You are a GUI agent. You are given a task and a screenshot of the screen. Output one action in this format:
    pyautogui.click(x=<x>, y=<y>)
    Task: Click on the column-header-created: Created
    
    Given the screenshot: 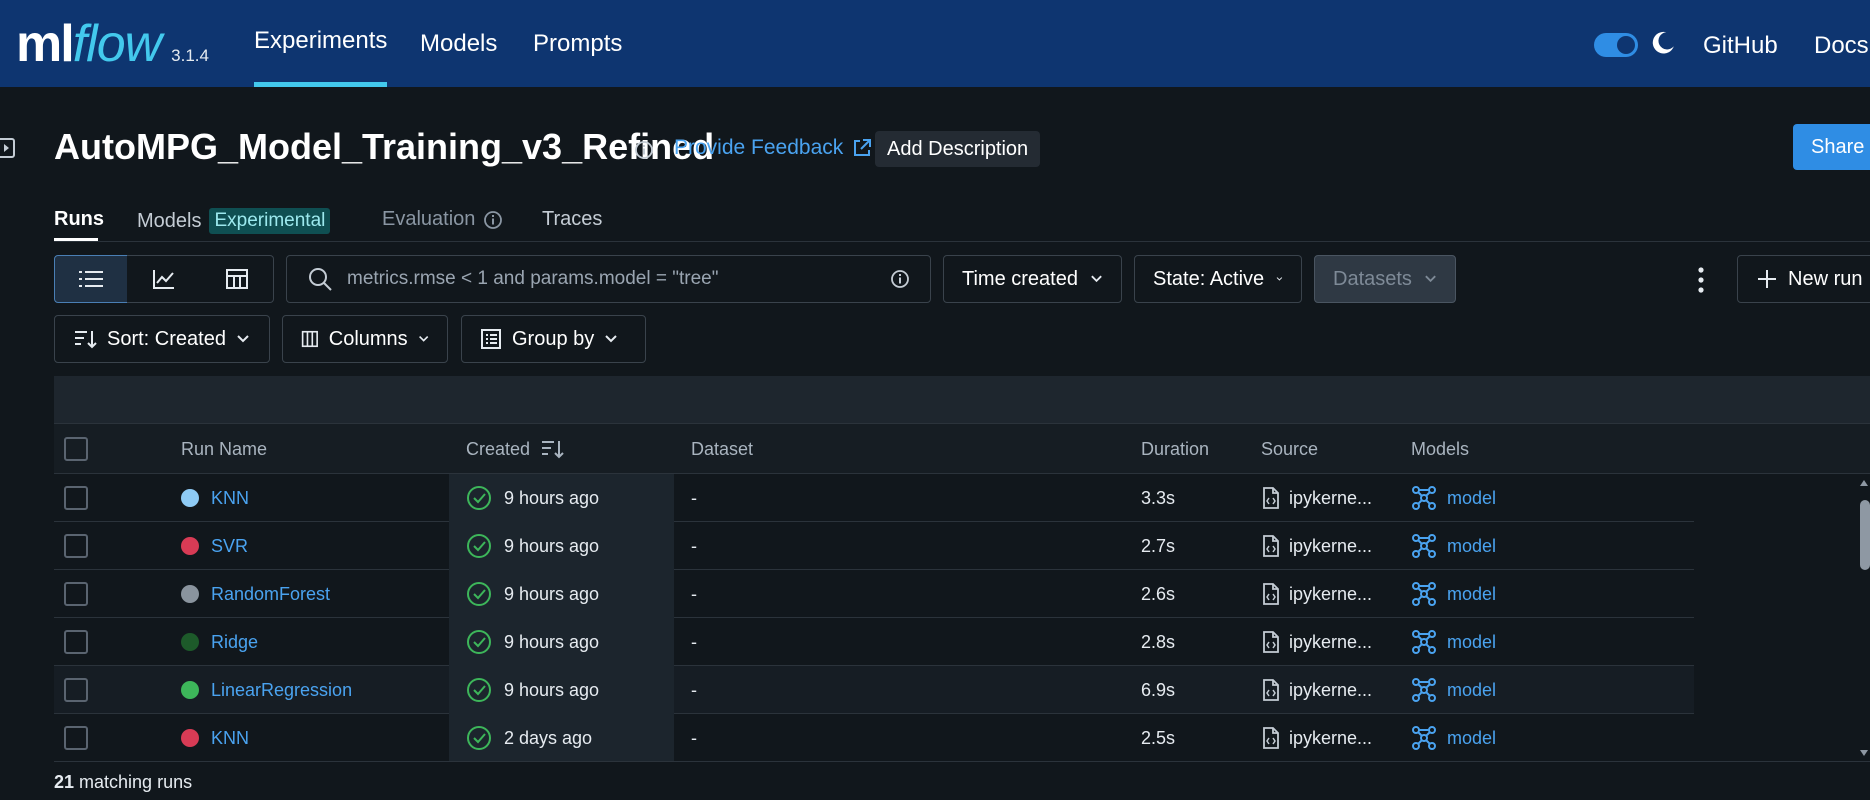 What is the action you would take?
    pyautogui.click(x=515, y=449)
    